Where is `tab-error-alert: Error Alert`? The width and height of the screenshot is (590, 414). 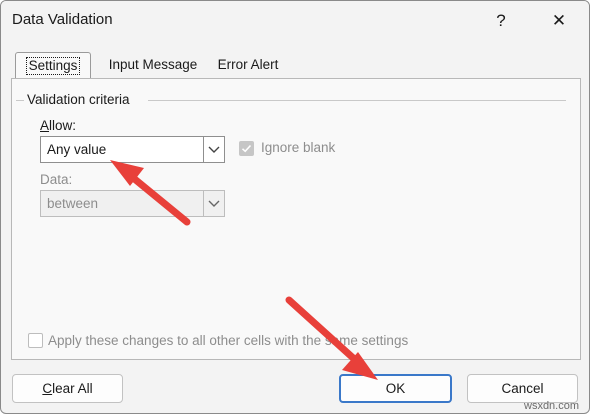
tab-error-alert: Error Alert is located at coordinates (248, 65).